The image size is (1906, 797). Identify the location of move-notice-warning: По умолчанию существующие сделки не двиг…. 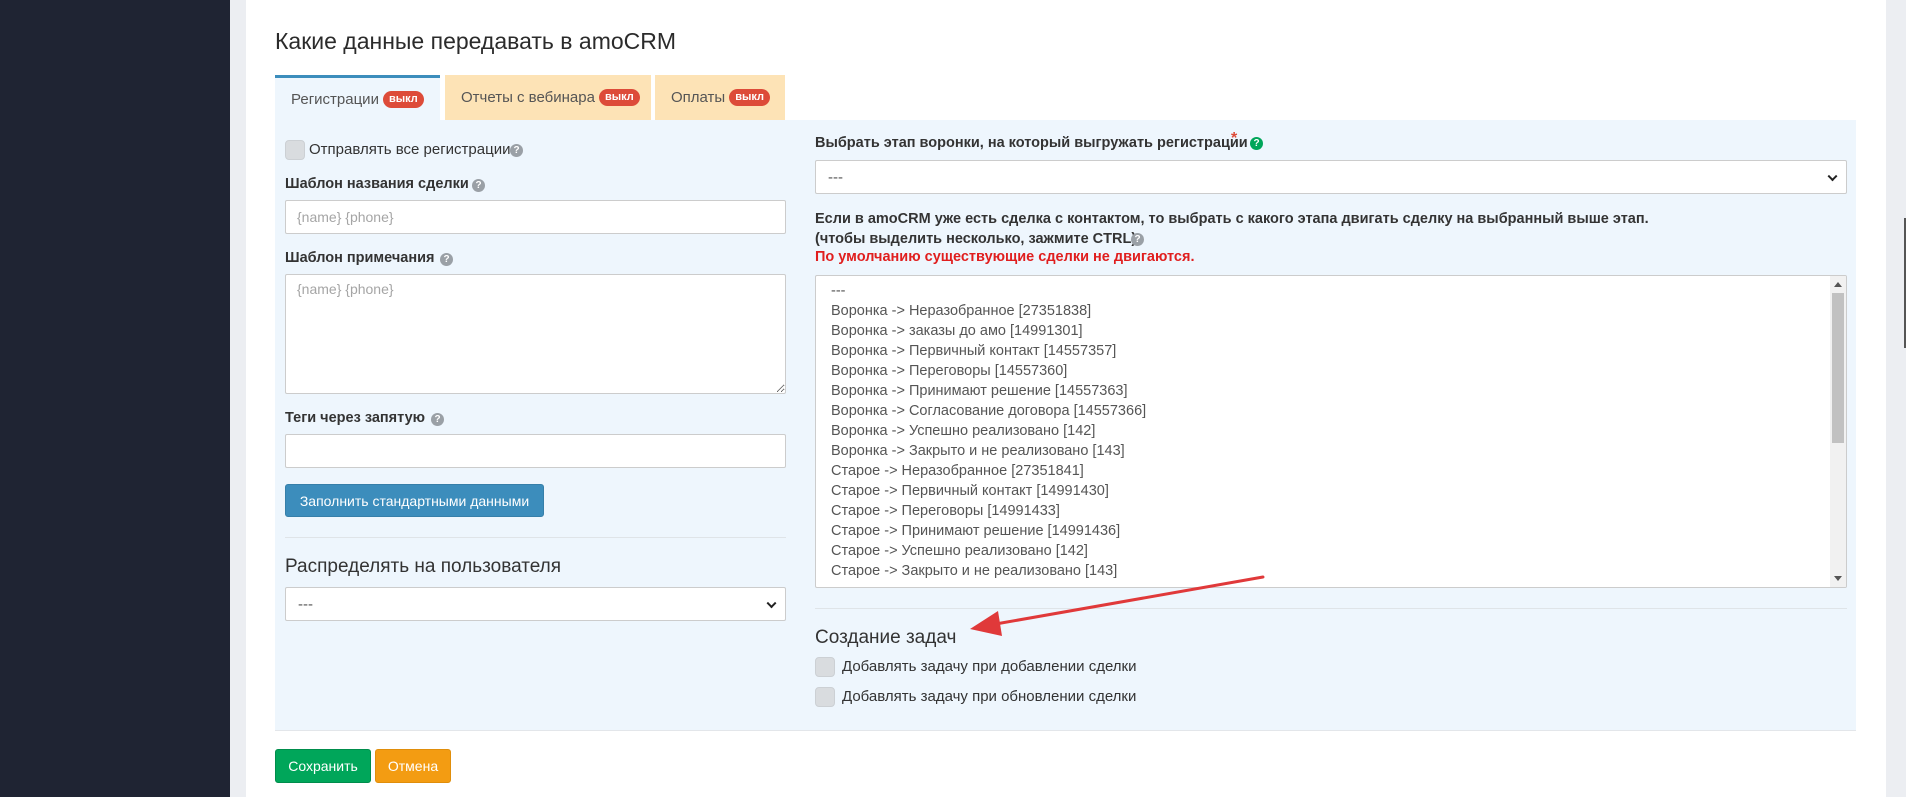
(1005, 257).